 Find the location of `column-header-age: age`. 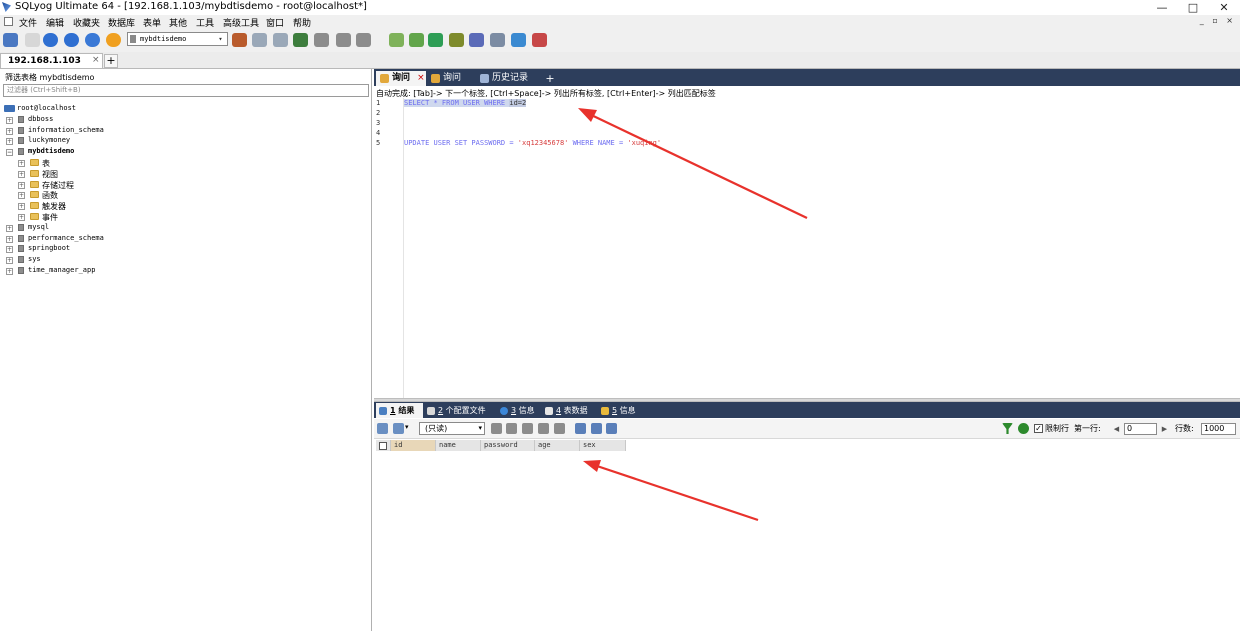

column-header-age: age is located at coordinates (557, 445).